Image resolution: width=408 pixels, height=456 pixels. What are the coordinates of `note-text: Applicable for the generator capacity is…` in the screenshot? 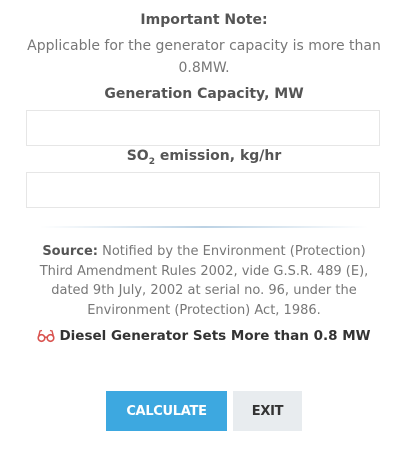 It's located at (204, 57).